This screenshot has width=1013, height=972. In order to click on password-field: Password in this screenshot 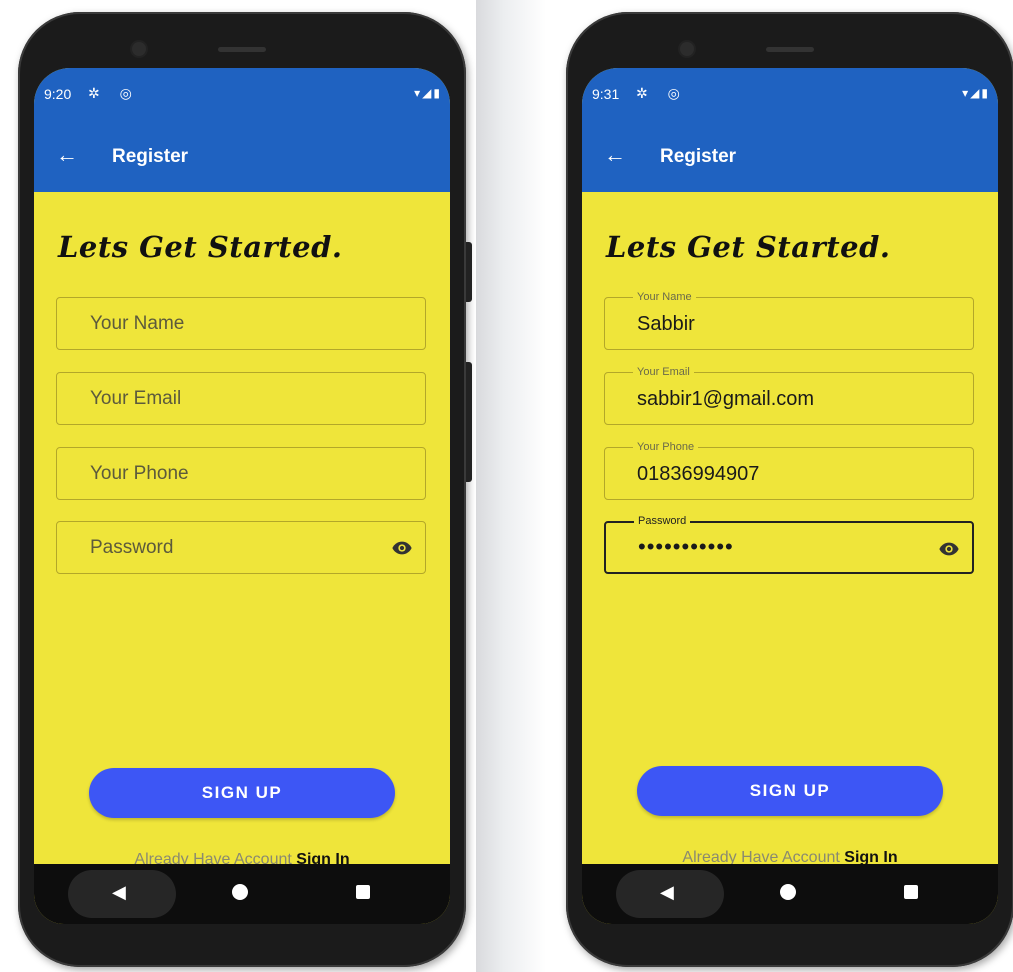, I will do `click(241, 547)`.